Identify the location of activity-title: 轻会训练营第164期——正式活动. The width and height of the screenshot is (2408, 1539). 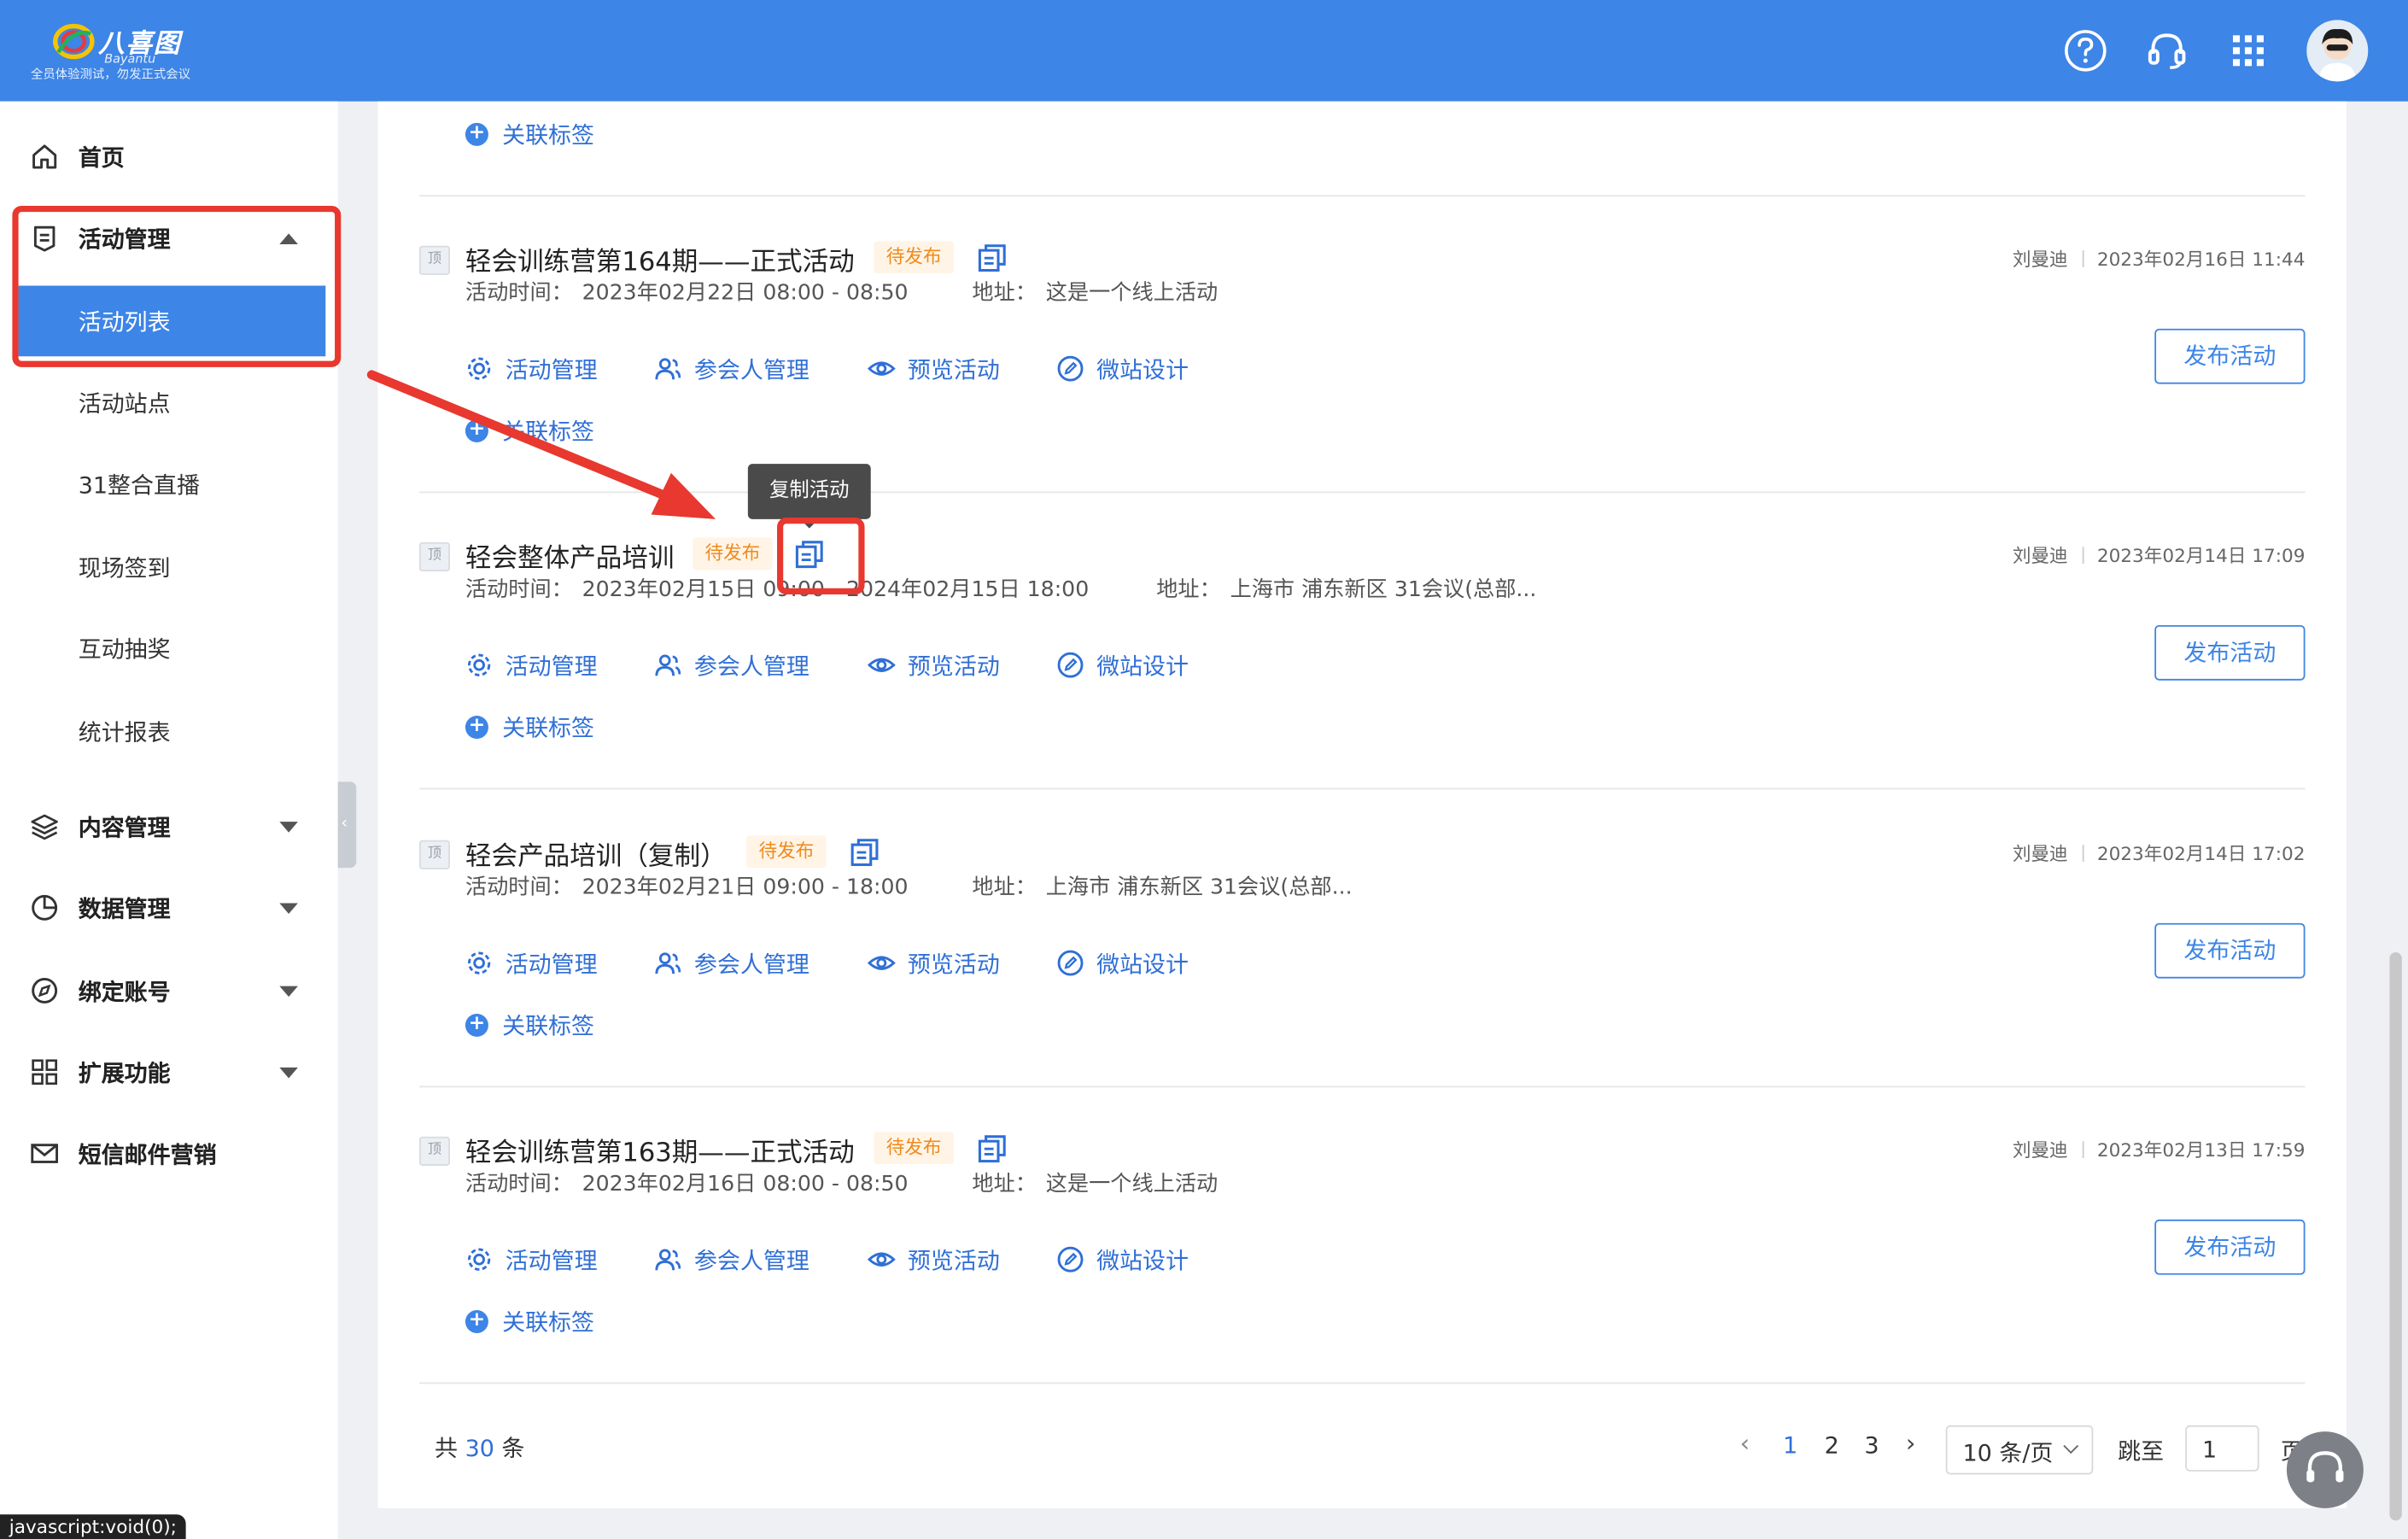
(660, 259).